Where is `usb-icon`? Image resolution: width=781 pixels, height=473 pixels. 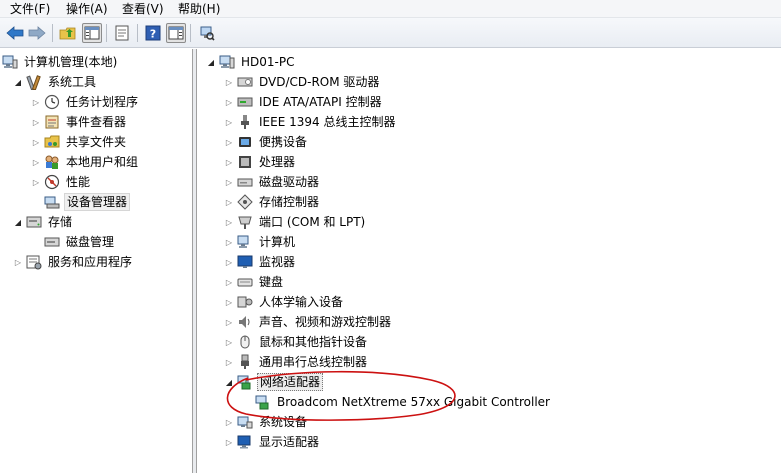 usb-icon is located at coordinates (245, 362).